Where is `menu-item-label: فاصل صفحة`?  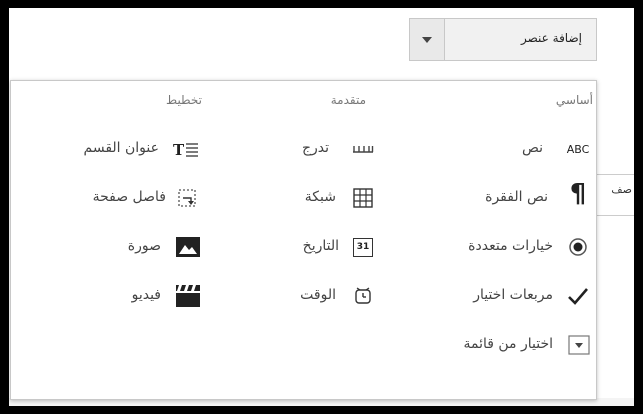
menu-item-label: فاصل صفحة is located at coordinates (129, 197).